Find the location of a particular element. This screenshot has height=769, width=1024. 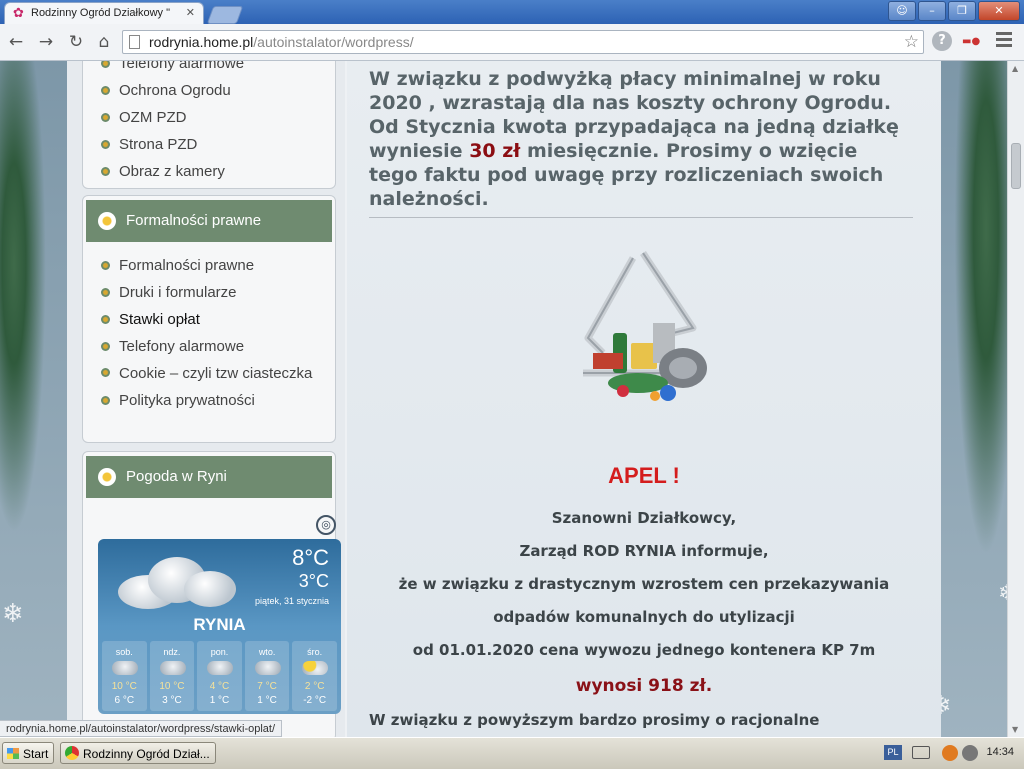

menu-item-ochrona: Ochrona Ogrodu is located at coordinates (172, 90).